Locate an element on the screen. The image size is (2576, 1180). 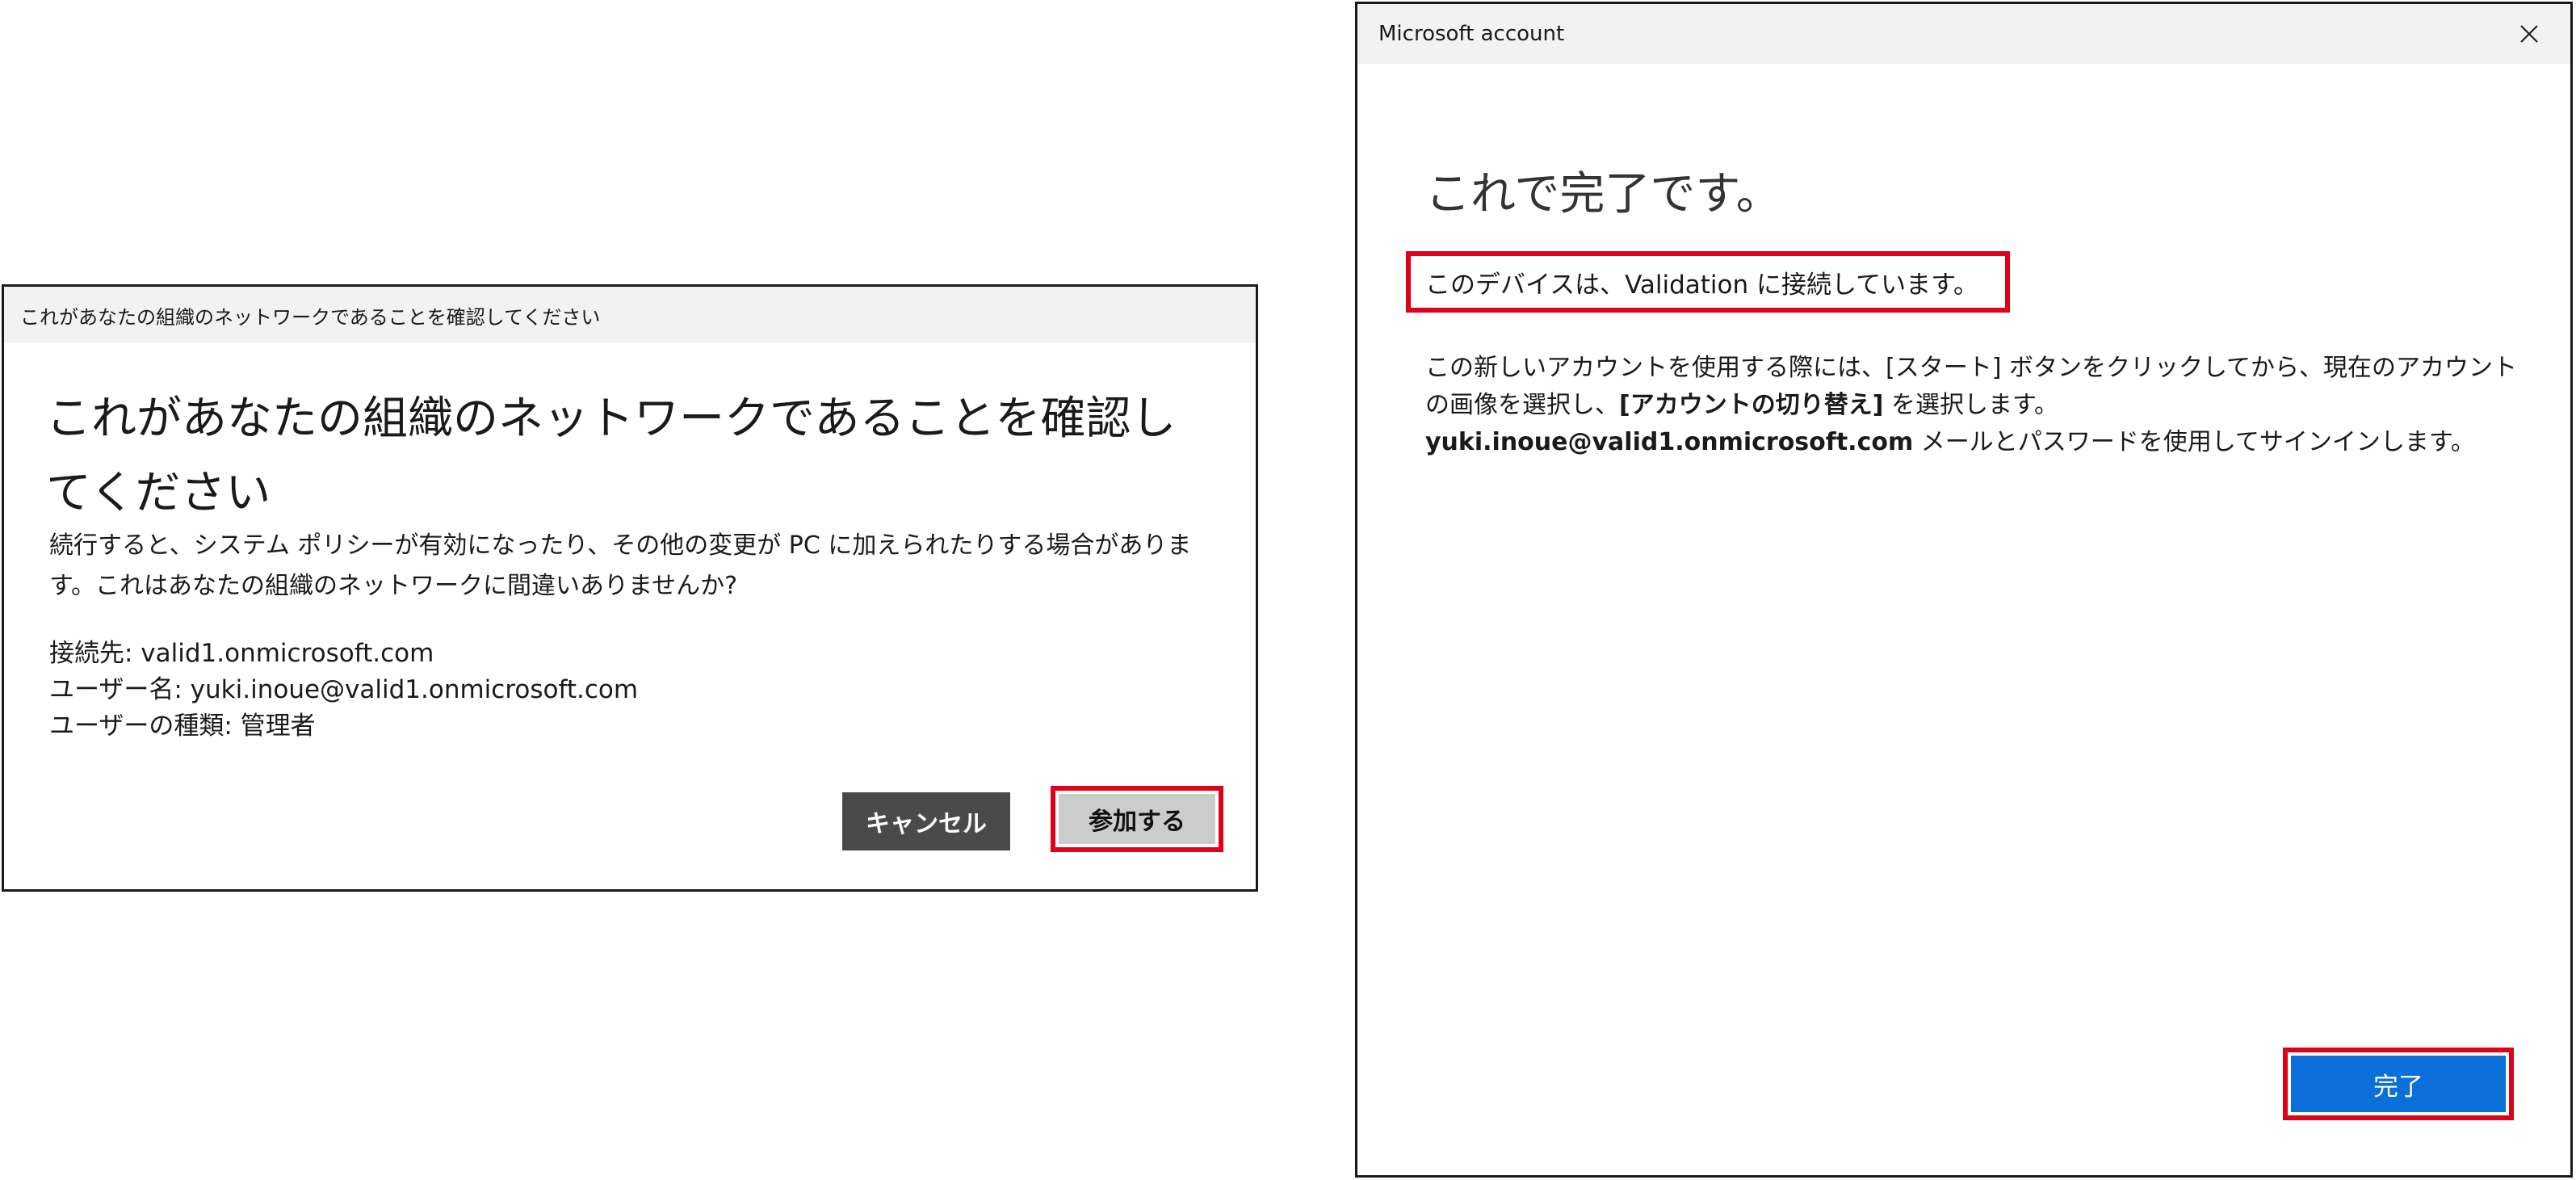
close-icon is located at coordinates (2529, 34).